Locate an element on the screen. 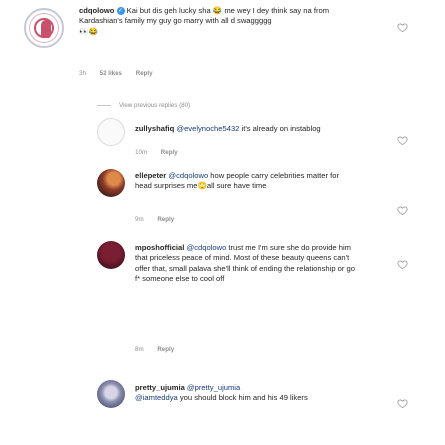 The image size is (445, 445). comment-username: cdqolowo is located at coordinates (96, 10).